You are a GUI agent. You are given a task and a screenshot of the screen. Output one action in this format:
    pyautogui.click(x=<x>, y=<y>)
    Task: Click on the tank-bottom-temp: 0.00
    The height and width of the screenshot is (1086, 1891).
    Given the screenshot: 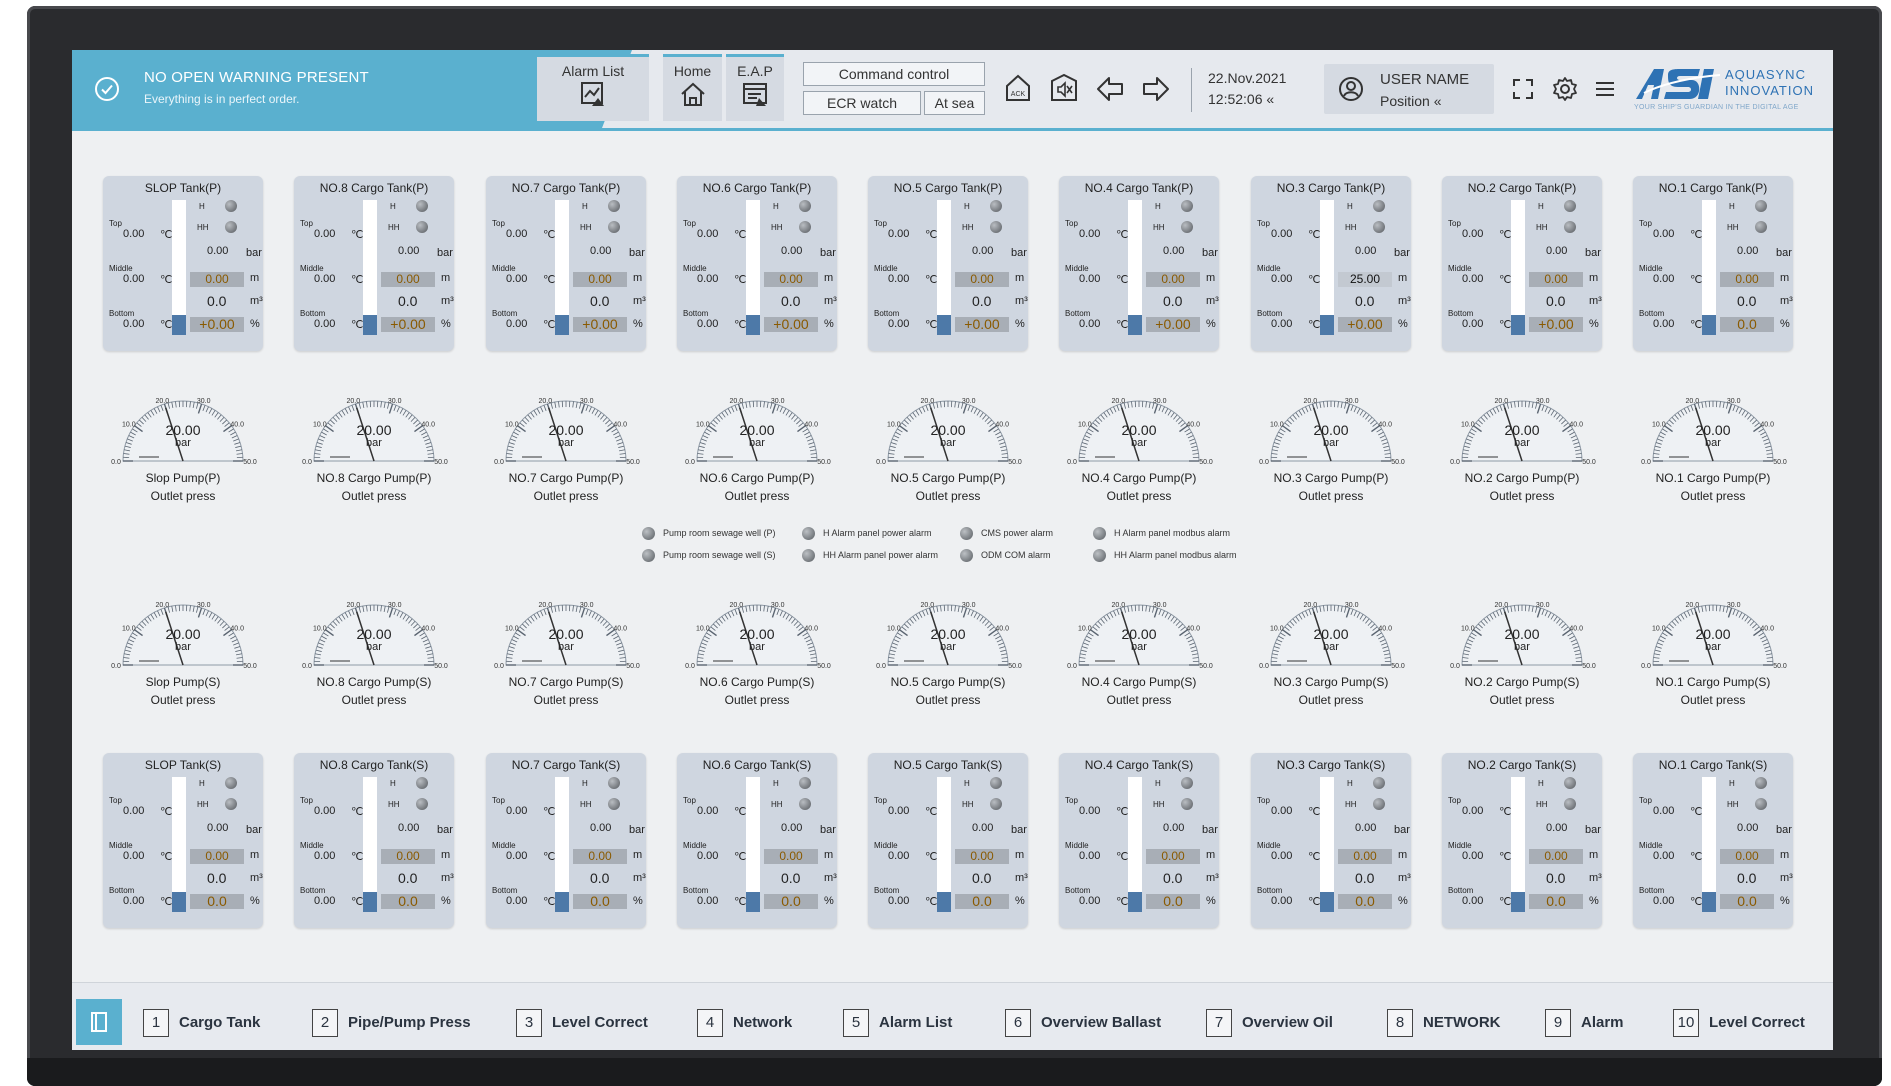 What is the action you would take?
    pyautogui.click(x=1473, y=324)
    